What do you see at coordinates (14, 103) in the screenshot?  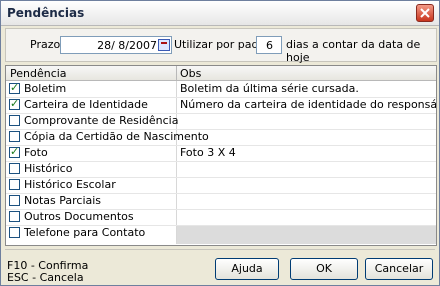 I see `checkbox-carteira` at bounding box center [14, 103].